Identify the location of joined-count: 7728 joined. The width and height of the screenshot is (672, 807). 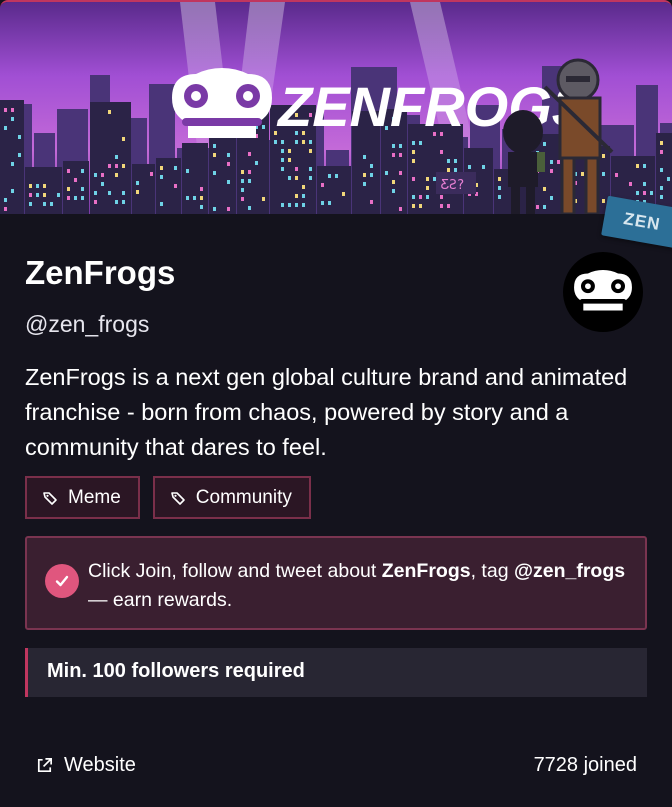
(585, 765).